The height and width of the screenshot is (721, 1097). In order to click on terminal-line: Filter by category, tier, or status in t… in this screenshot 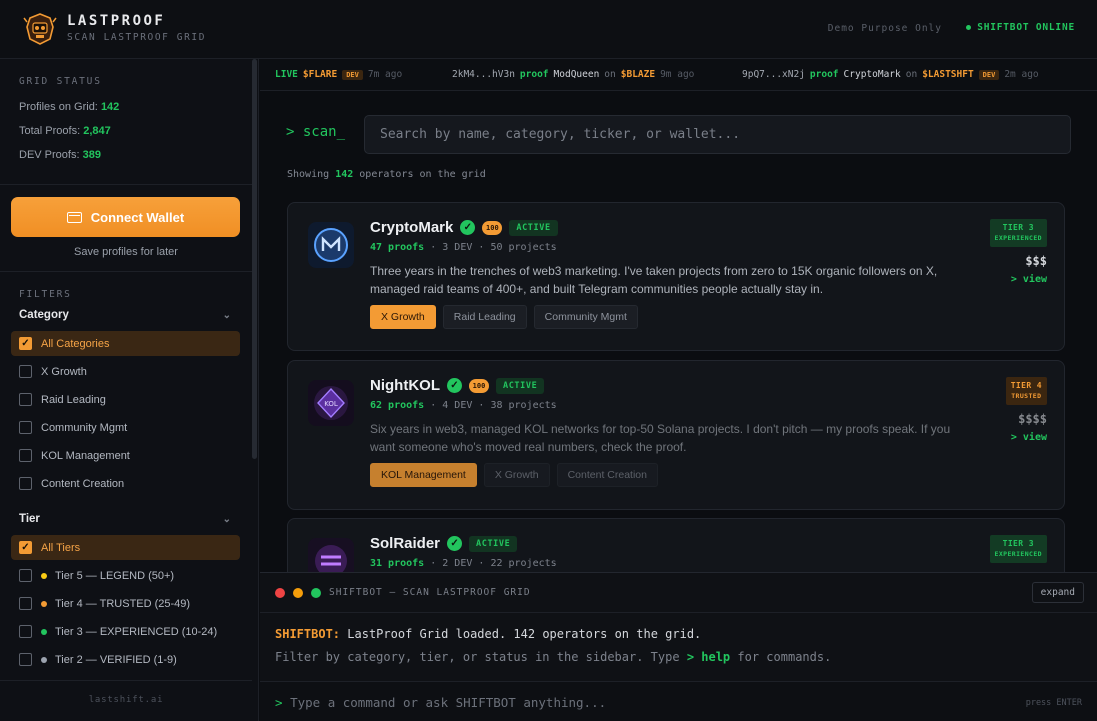, I will do `click(553, 657)`.